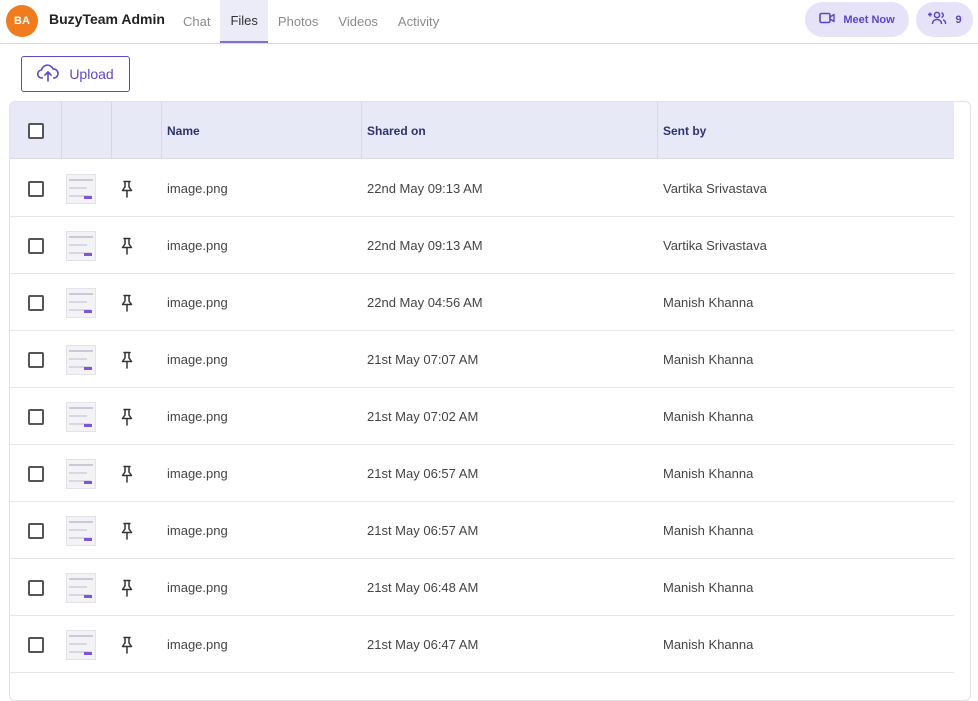  Describe the element at coordinates (298, 21) in the screenshot. I see `tab-photos: Photos` at that location.